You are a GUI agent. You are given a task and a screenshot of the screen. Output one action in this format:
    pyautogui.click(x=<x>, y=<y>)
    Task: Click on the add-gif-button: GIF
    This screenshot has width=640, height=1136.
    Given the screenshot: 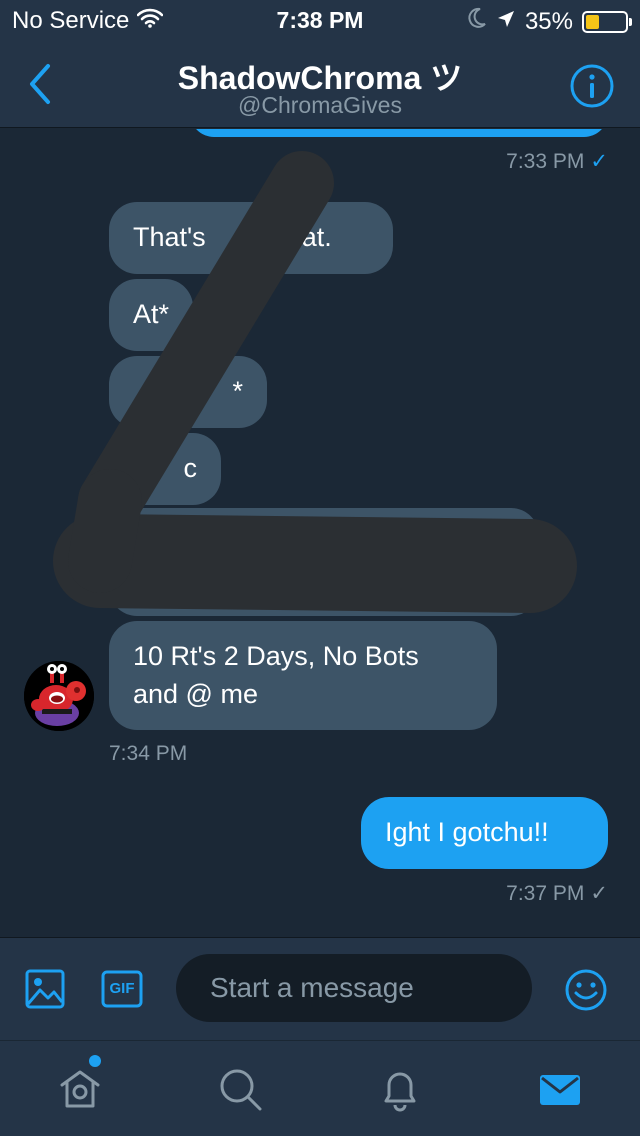 What is the action you would take?
    pyautogui.click(x=122, y=990)
    